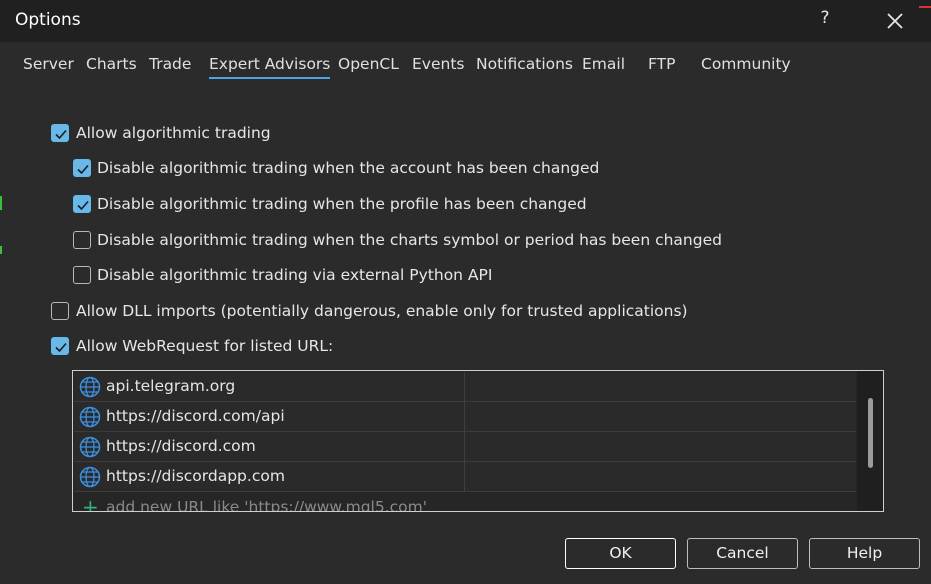 This screenshot has height=584, width=931. What do you see at coordinates (895, 21) in the screenshot?
I see `close-icon` at bounding box center [895, 21].